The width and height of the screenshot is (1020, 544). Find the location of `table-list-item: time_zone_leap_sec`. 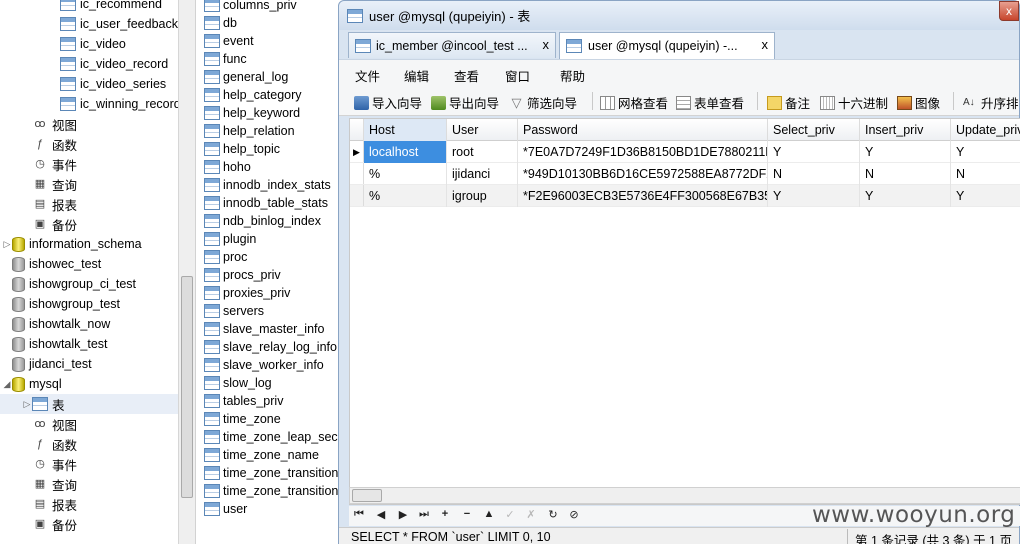

table-list-item: time_zone_leap_sec is located at coordinates (271, 437).